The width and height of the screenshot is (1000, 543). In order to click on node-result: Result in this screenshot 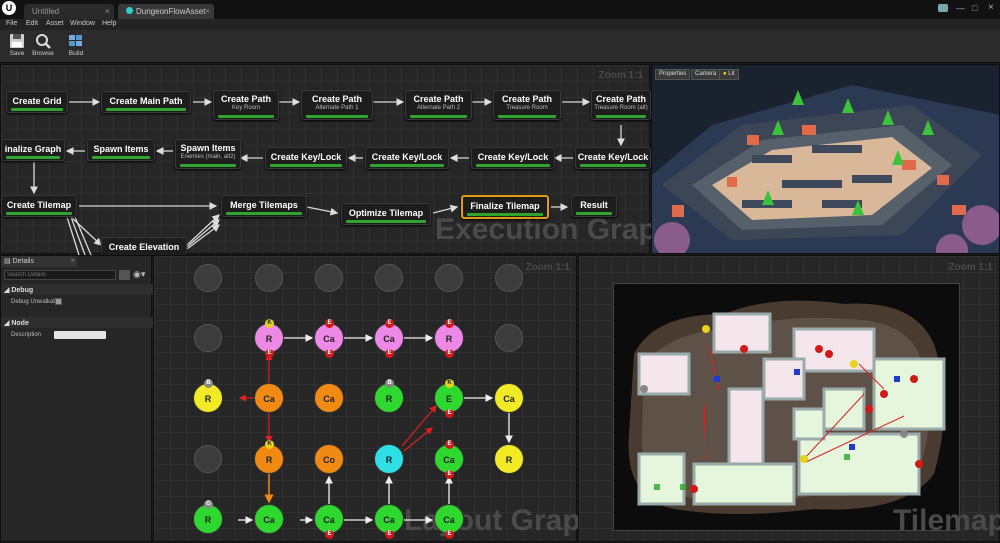, I will do `click(594, 206)`.